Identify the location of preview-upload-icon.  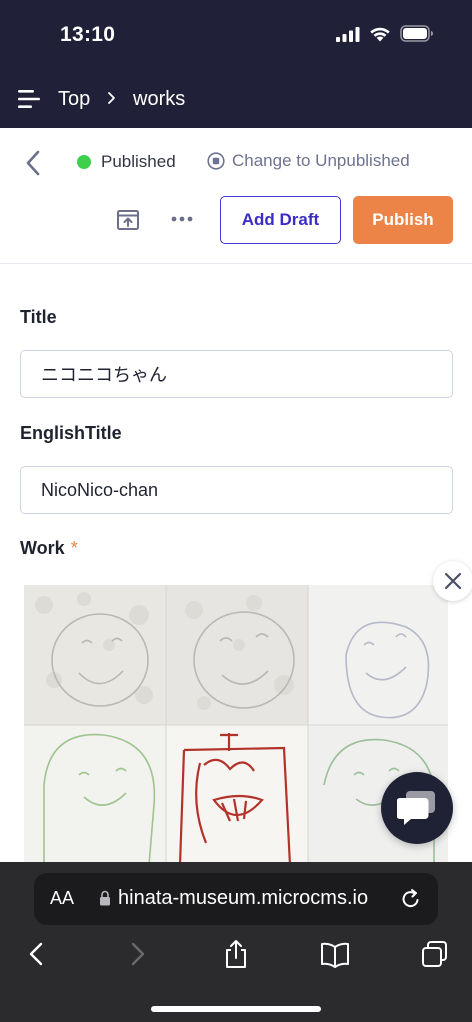
(128, 220).